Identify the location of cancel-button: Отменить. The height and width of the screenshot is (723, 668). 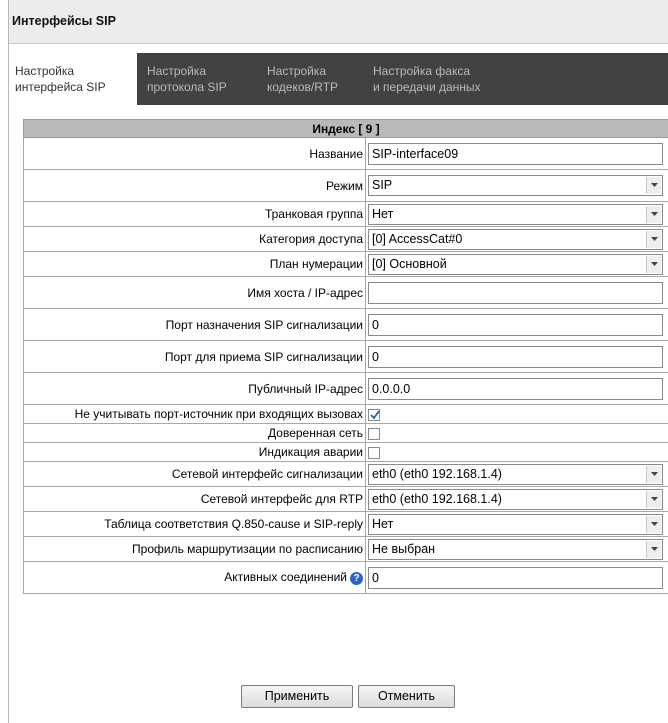
(406, 696).